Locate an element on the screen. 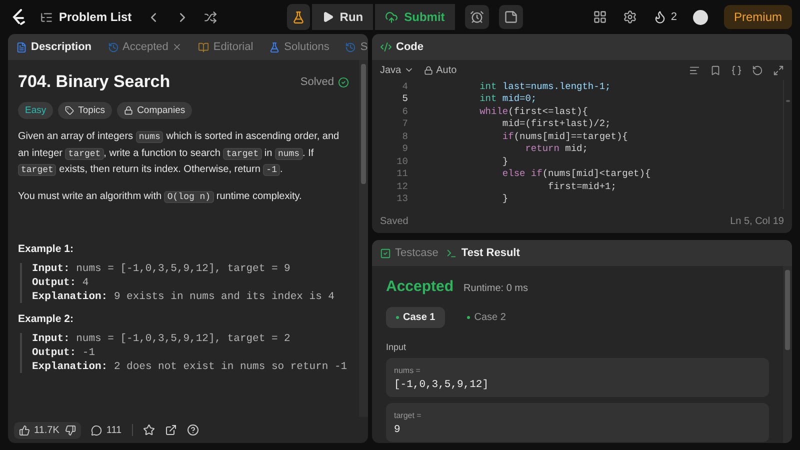 The width and height of the screenshot is (800, 450). code-line: first=mid+1; is located at coordinates (581, 186).